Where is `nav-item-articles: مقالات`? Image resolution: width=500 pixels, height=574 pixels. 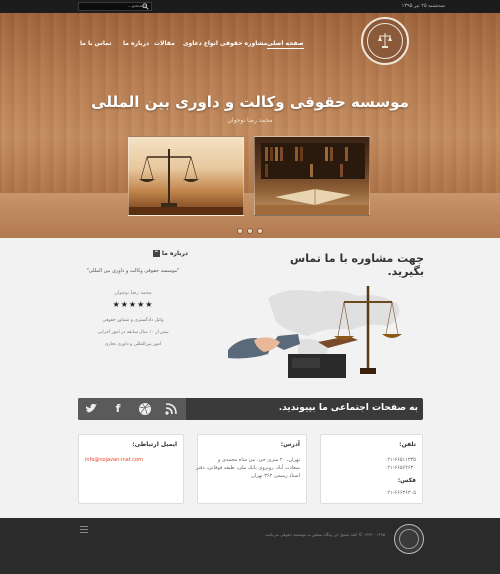 nav-item-articles: مقالات is located at coordinates (164, 43).